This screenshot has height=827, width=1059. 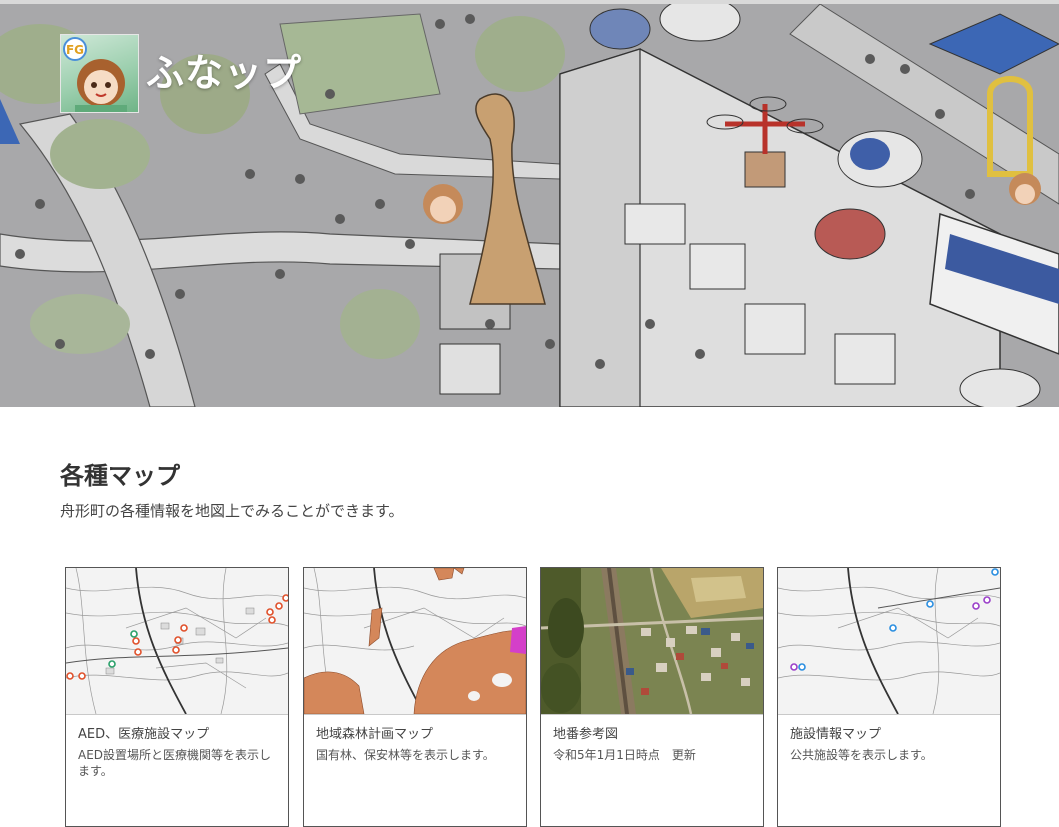 What do you see at coordinates (375, 734) in the screenshot?
I see `card-title: 地域森林計画マップ` at bounding box center [375, 734].